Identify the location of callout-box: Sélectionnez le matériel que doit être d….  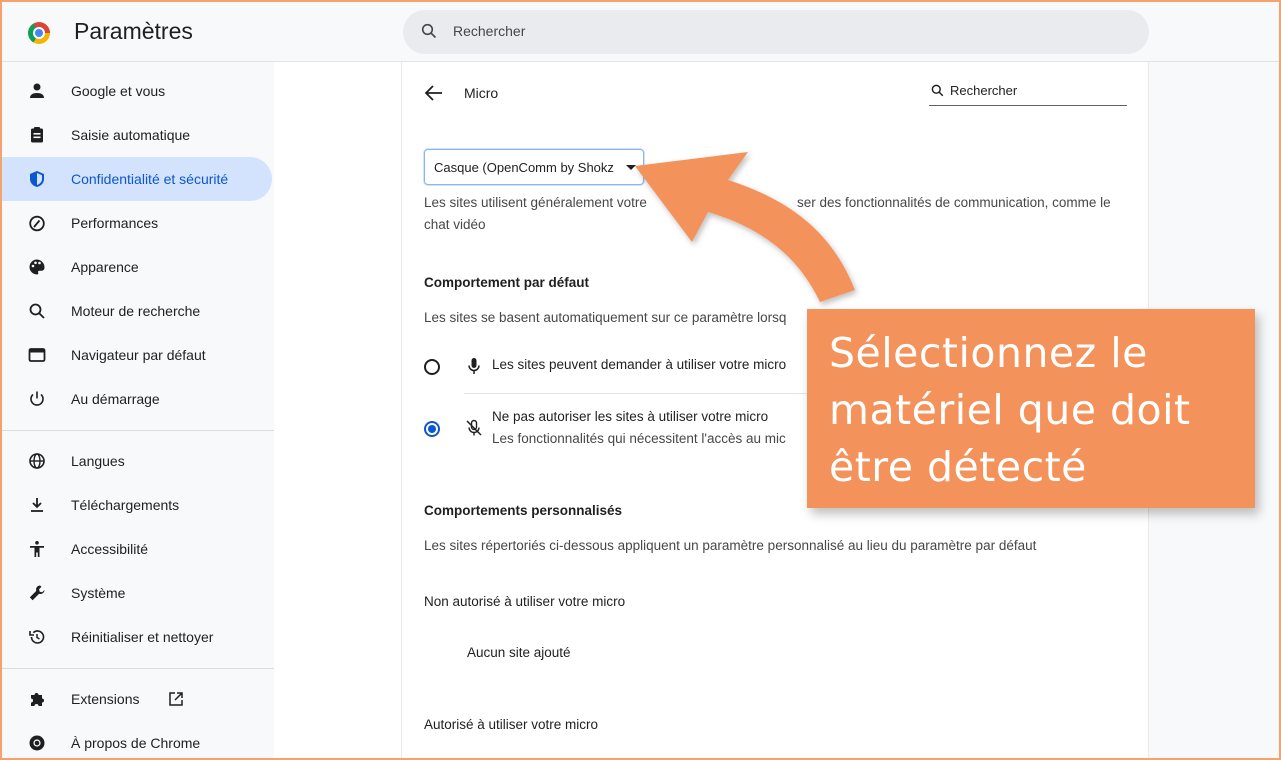
(1031, 408).